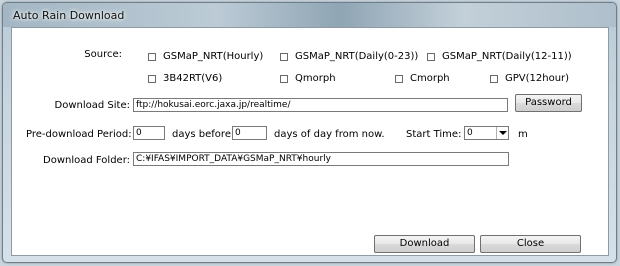  Describe the element at coordinates (79, 134) in the screenshot. I see `pre-download-period-label: Pre-download Period:` at that location.